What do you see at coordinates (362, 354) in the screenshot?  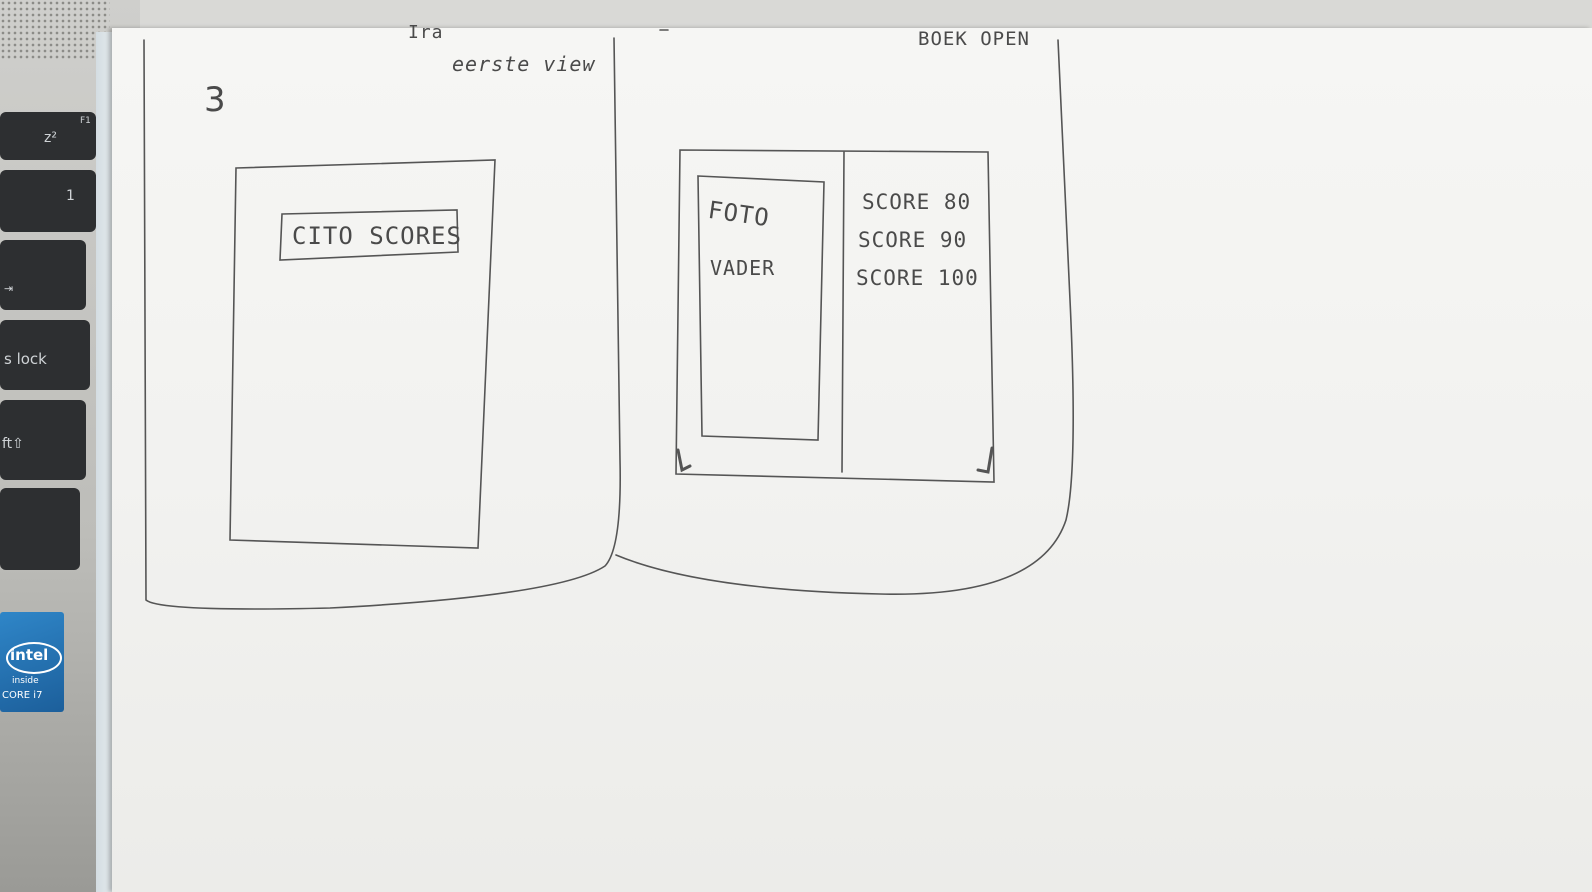 I see `phone-screen-first-view` at bounding box center [362, 354].